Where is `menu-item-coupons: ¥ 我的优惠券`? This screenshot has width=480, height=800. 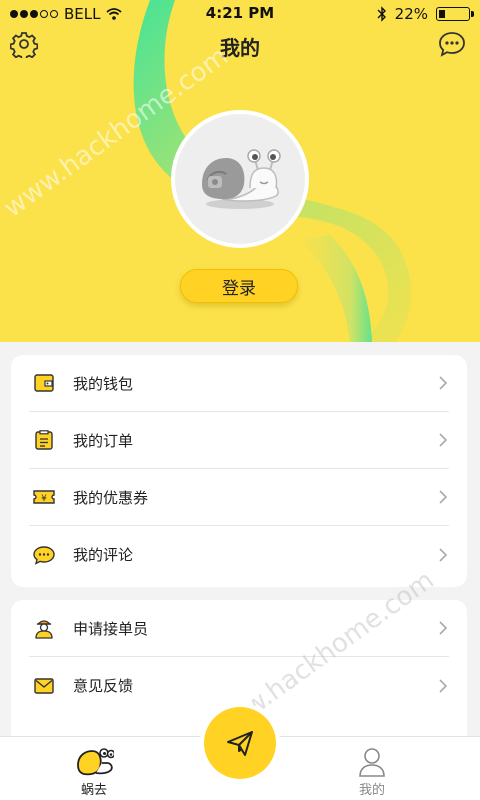
menu-item-coupons: ¥ 我的优惠券 is located at coordinates (239, 497).